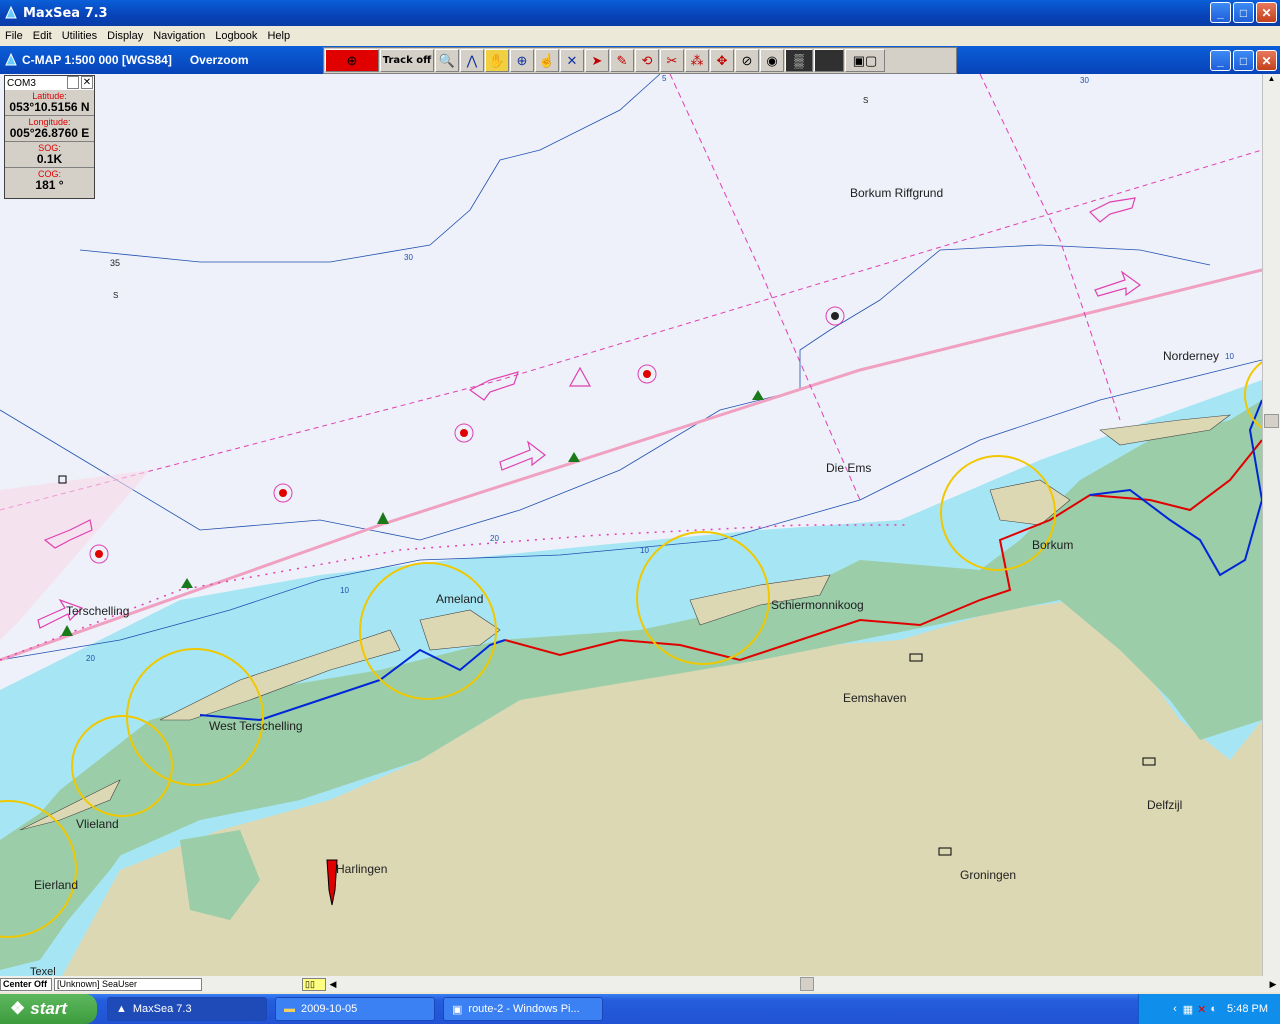 This screenshot has width=1280, height=1024. Describe the element at coordinates (580, 376) in the screenshot. I see `warning-triangle-icon` at that location.